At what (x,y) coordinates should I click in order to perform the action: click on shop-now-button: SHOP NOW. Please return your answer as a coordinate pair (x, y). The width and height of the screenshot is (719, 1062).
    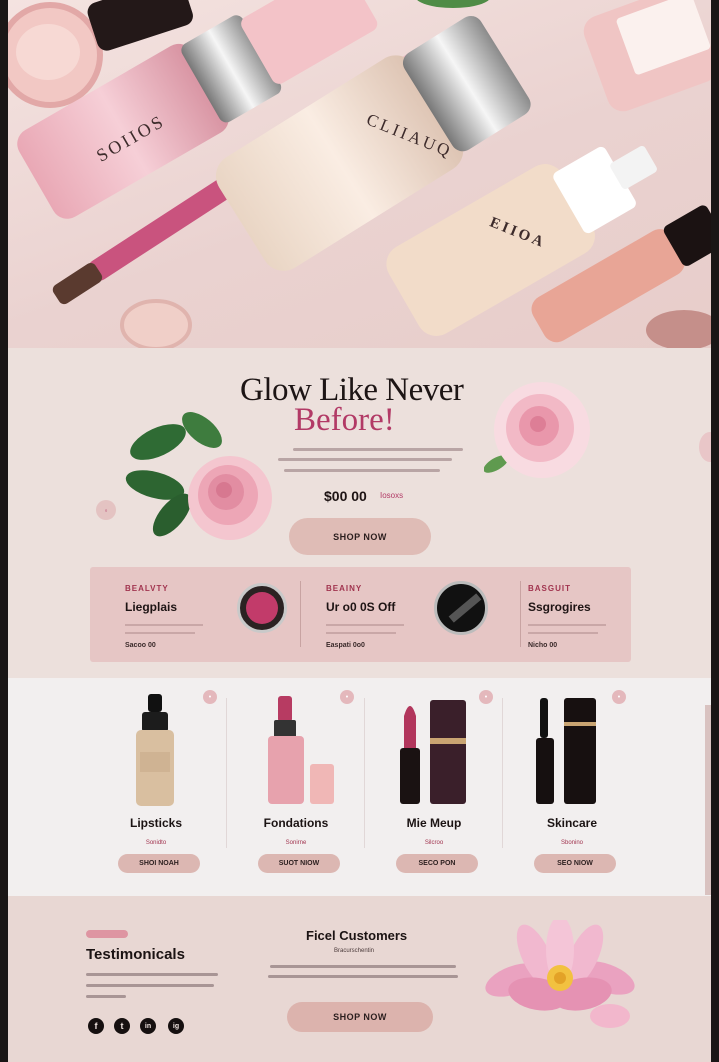
    Looking at the image, I should click on (360, 536).